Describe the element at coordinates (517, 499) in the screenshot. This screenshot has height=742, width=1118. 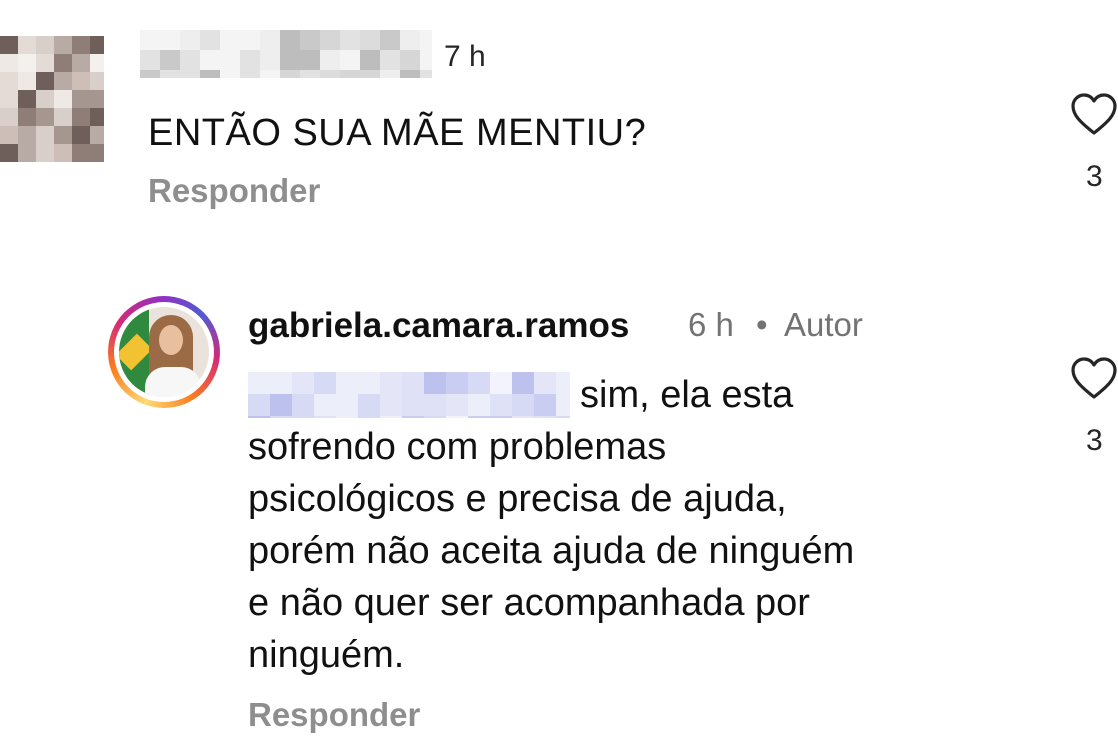
I see `comment-text-line: psicológicos e precisa de ajuda,` at that location.